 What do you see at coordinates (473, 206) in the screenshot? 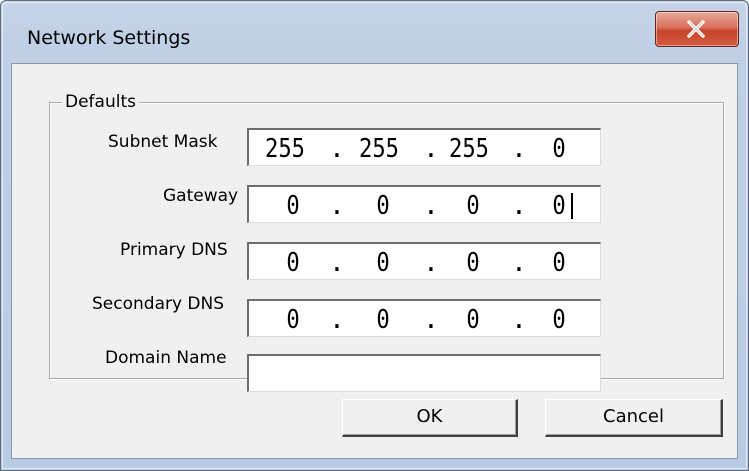
I see `gateway-octet-3: 0` at bounding box center [473, 206].